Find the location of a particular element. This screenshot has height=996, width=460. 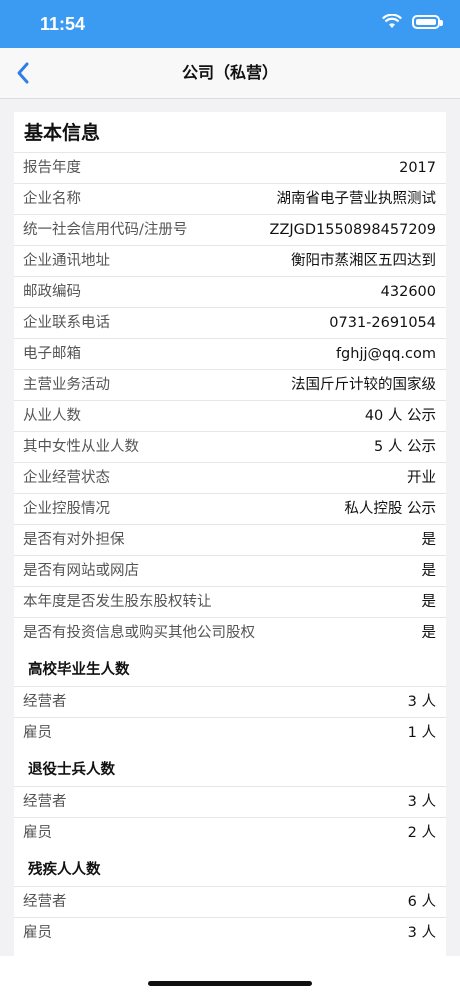

section-disabled: 残疾人人数 is located at coordinates (64, 870).